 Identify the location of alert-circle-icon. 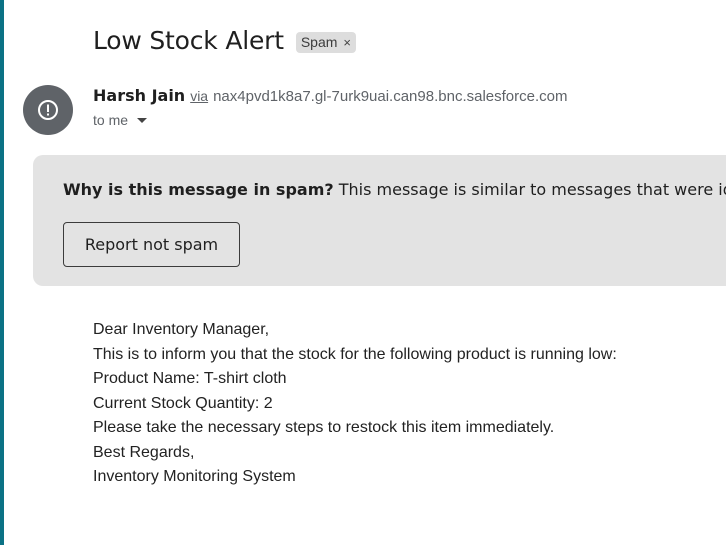
(48, 110).